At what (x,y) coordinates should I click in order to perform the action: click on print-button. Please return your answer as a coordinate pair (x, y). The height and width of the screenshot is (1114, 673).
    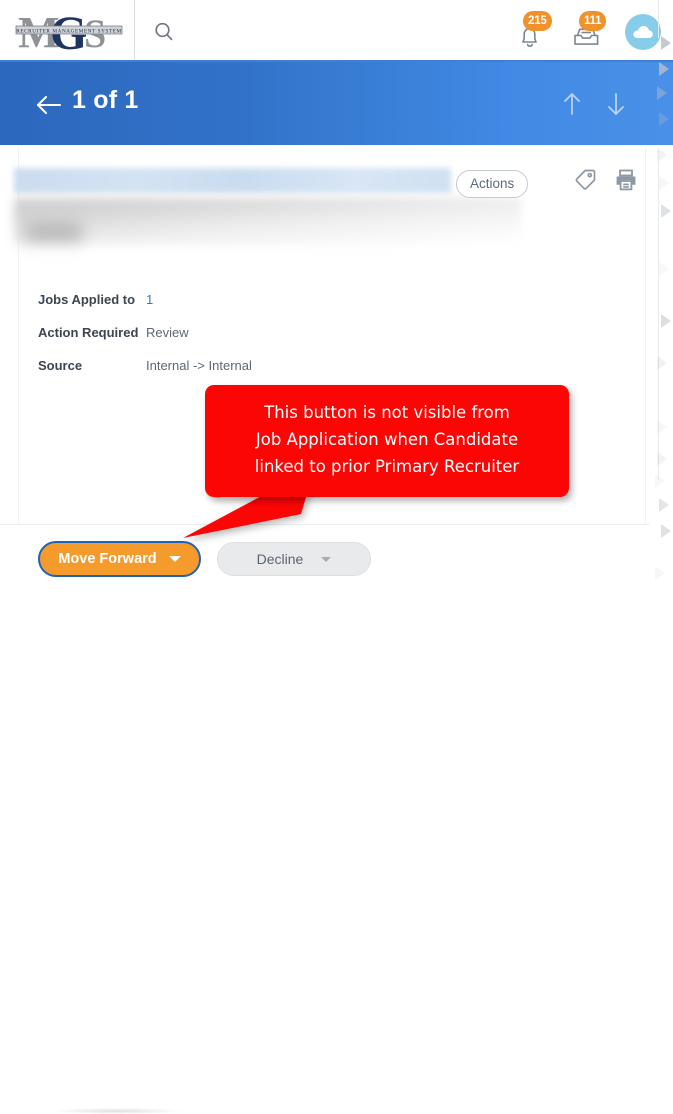
    Looking at the image, I should click on (626, 180).